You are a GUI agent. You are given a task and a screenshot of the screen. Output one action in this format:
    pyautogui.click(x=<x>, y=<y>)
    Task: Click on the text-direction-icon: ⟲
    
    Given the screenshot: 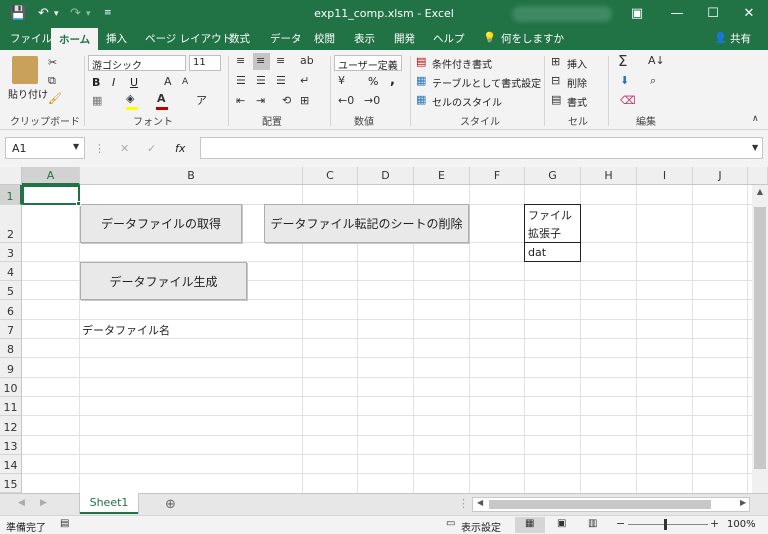 What is the action you would take?
    pyautogui.click(x=286, y=100)
    